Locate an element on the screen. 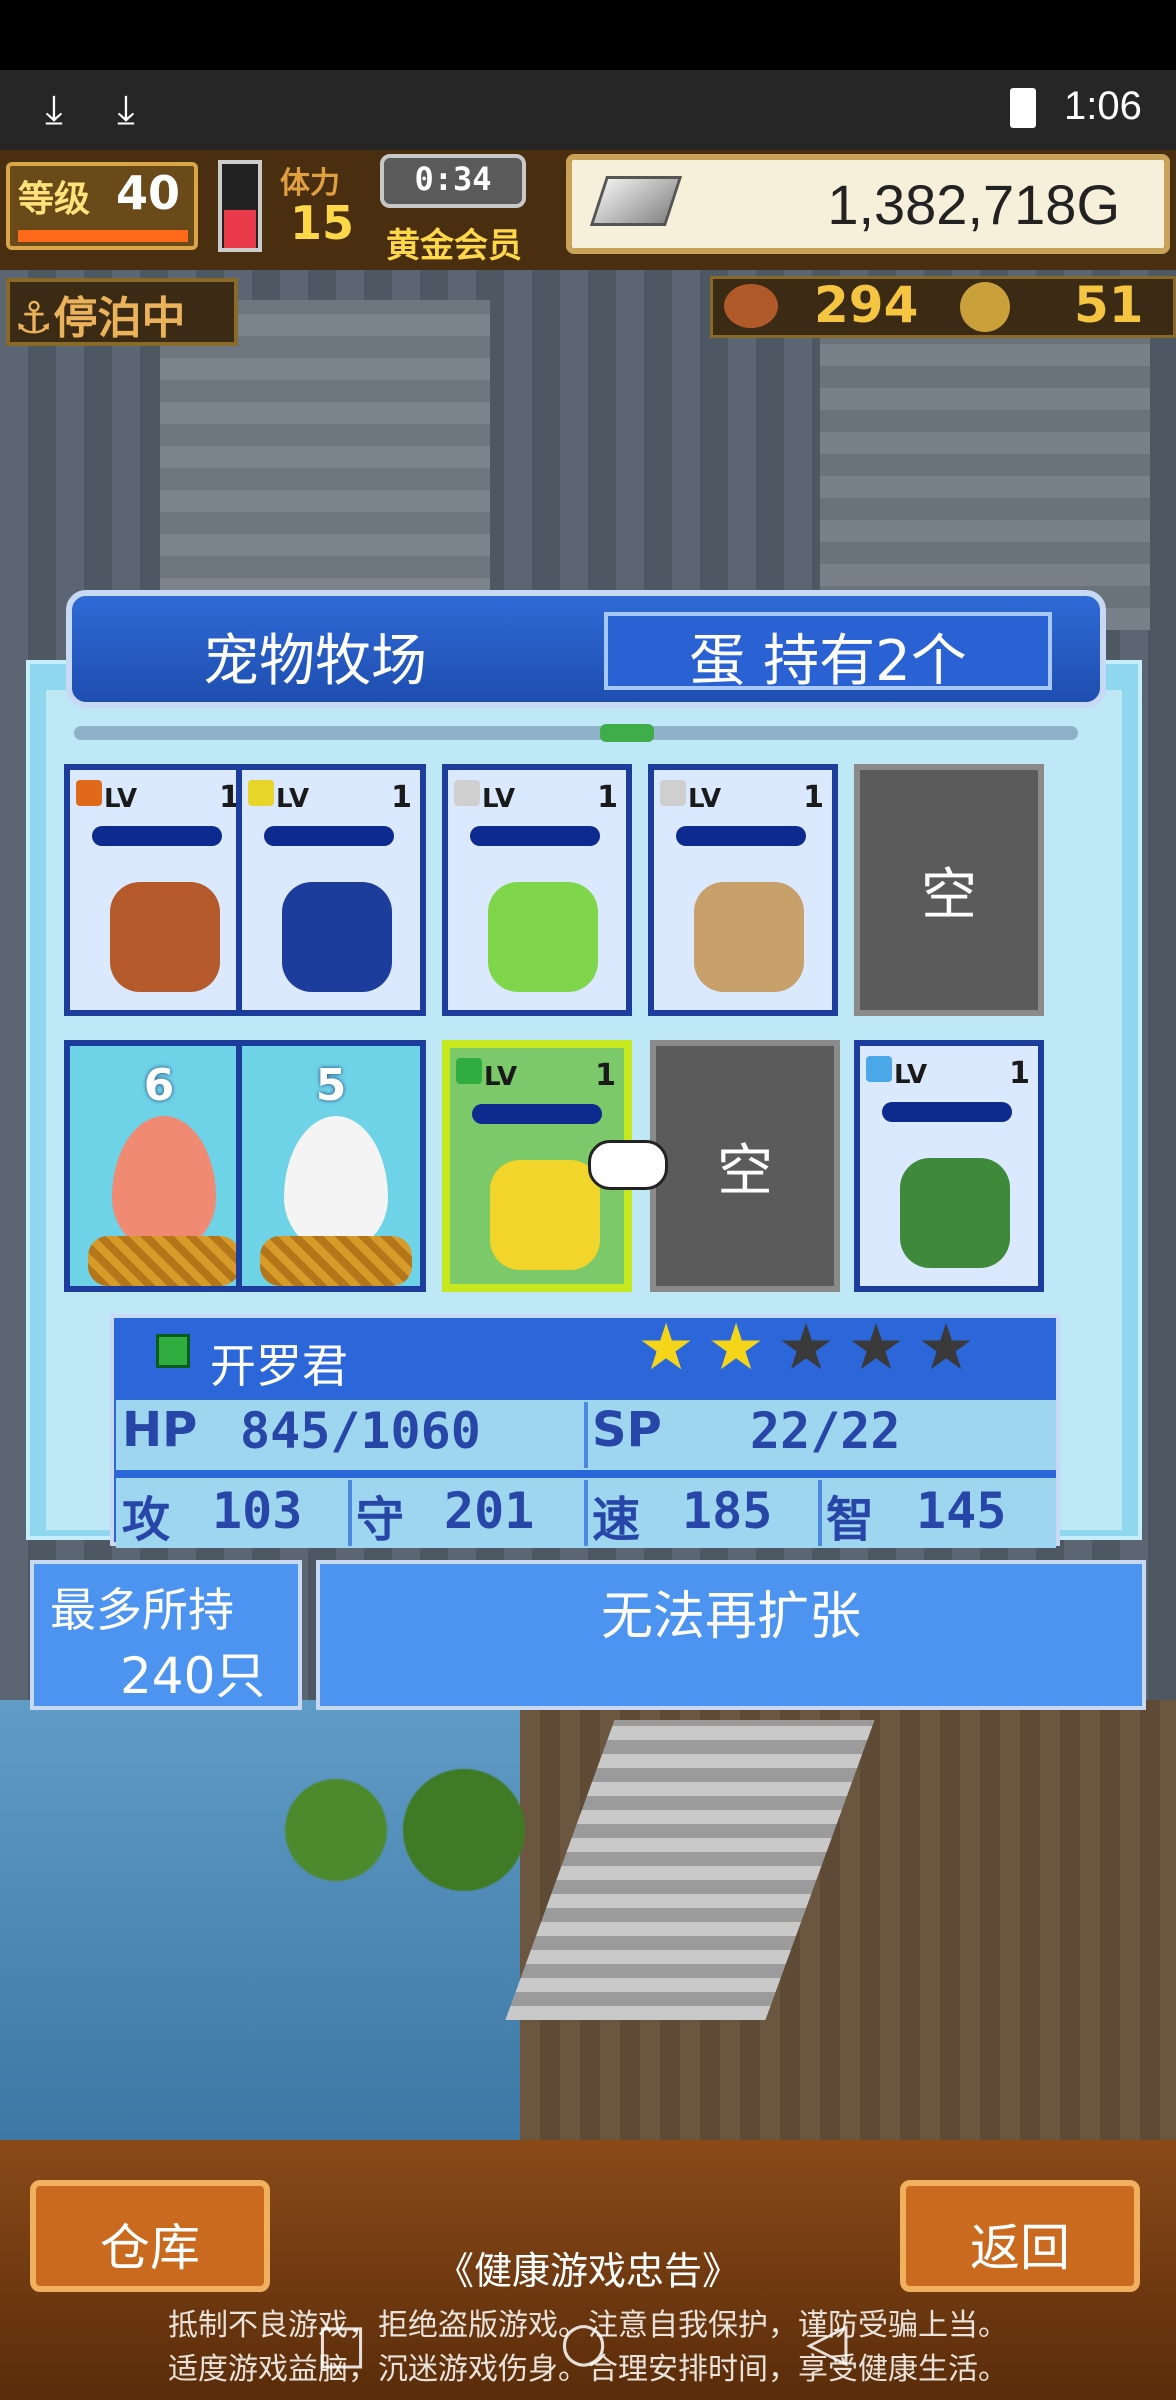  egg-card: 5 is located at coordinates (331, 1166).